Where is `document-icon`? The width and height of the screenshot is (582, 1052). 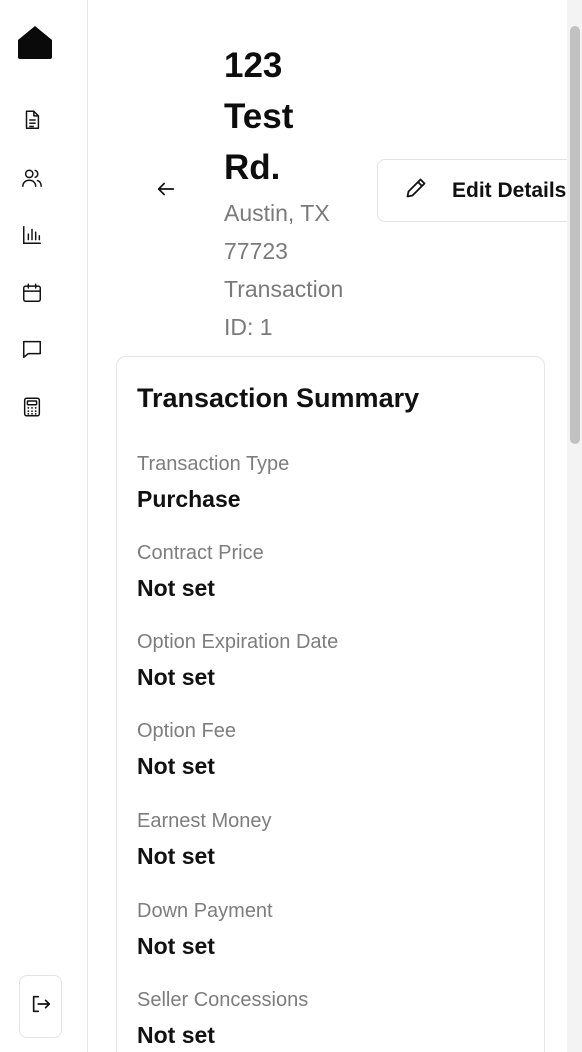 document-icon is located at coordinates (32, 120).